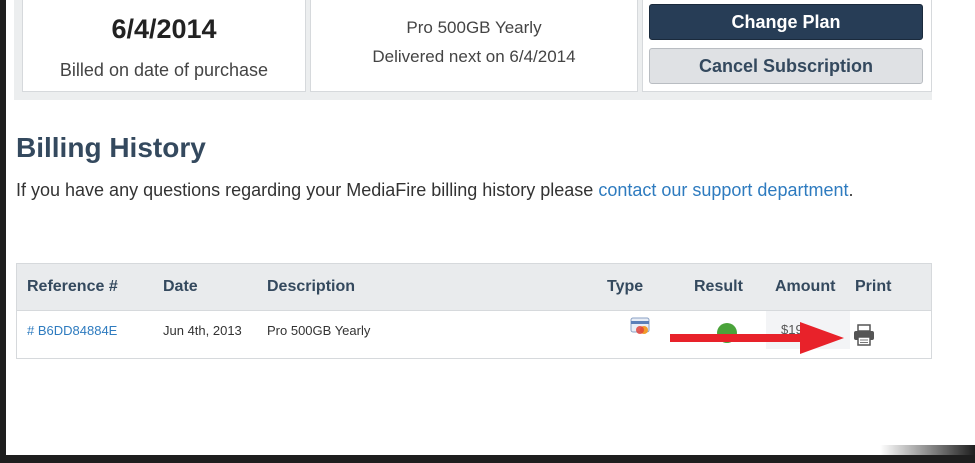  Describe the element at coordinates (72, 330) in the screenshot. I see `reference-link: # B6DD84884E` at that location.